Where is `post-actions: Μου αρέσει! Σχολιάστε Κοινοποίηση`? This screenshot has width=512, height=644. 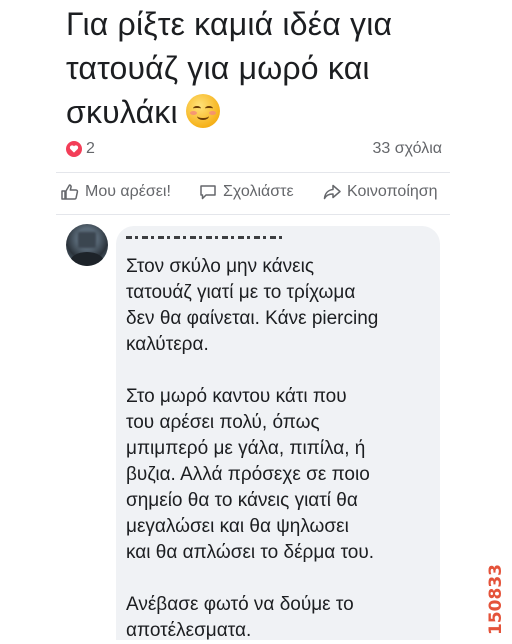
post-actions: Μου αρέσει! Σχολιάστε Κοινοποίηση is located at coordinates (256, 195).